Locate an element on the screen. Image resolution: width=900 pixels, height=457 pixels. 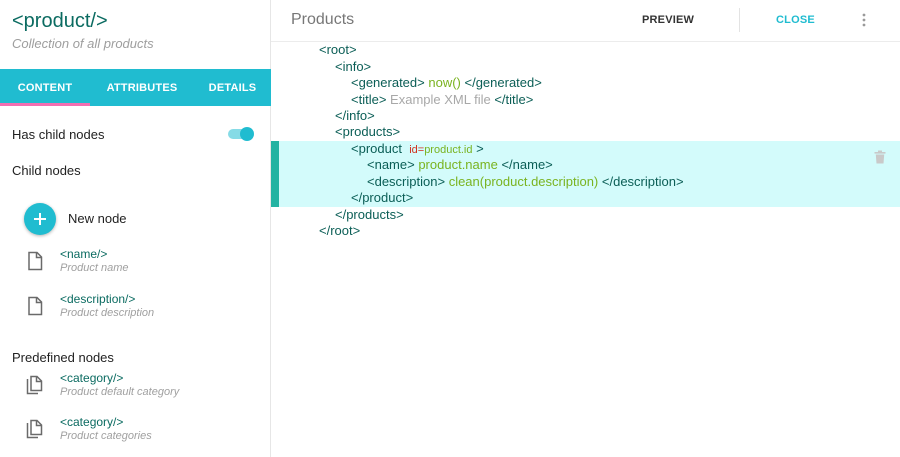
predefined-node-item: <category/> Product default category is located at coordinates (135, 391).